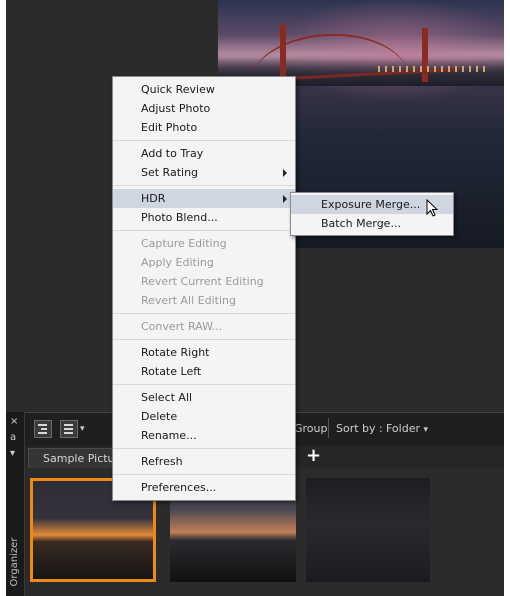  What do you see at coordinates (204, 89) in the screenshot?
I see `menu-item-quick-review: Quick Review` at bounding box center [204, 89].